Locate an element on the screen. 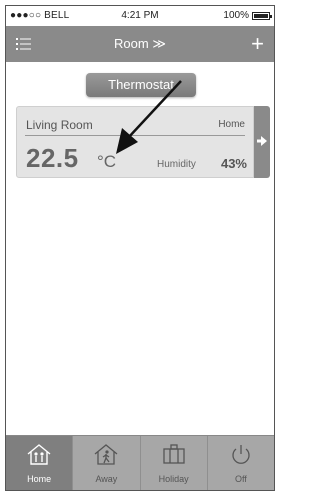 The image size is (320, 496). battery-icon is located at coordinates (262, 15).